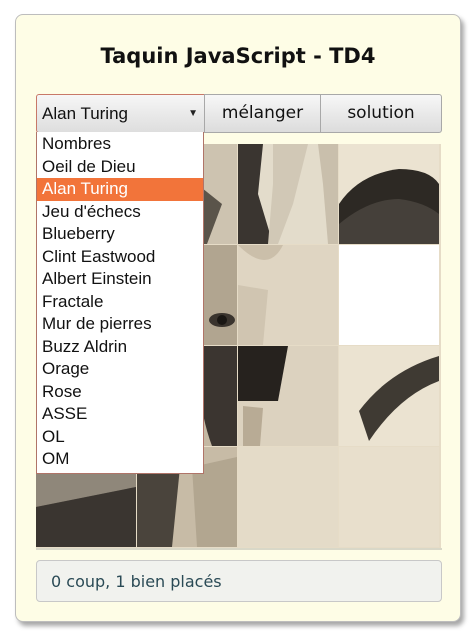  What do you see at coordinates (120, 392) in the screenshot?
I see `dropdown-option: Rose` at bounding box center [120, 392].